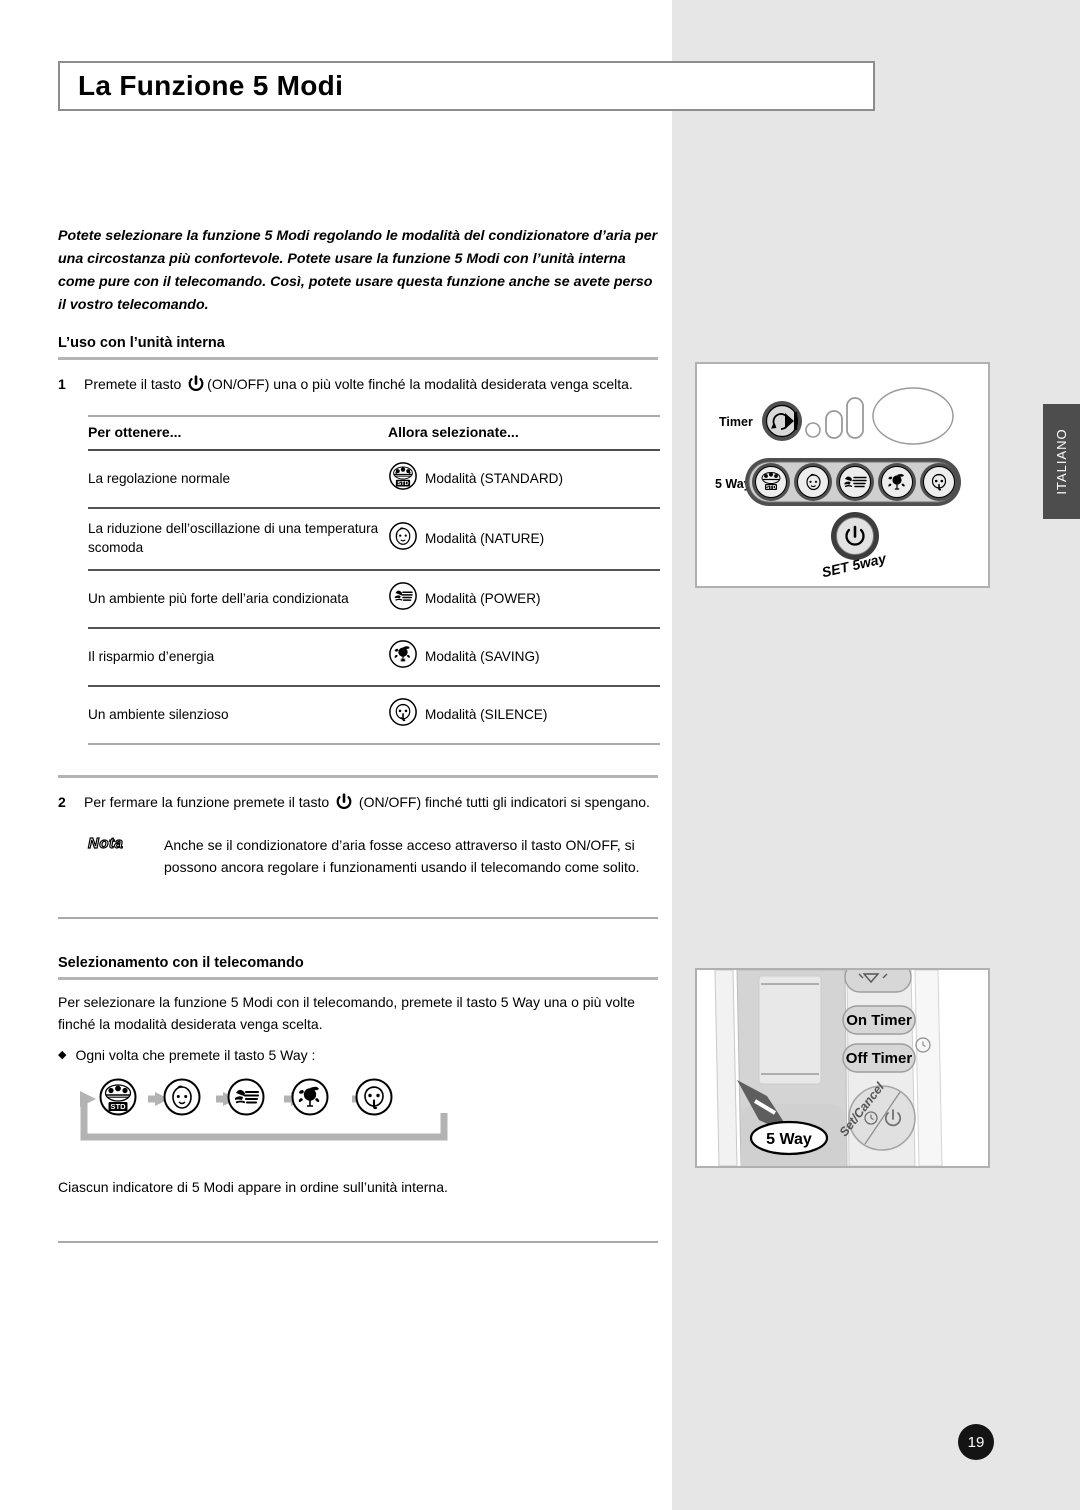 The height and width of the screenshot is (1510, 1080). Describe the element at coordinates (879, 1020) in the screenshot. I see `on-timer-label: On Timer` at that location.